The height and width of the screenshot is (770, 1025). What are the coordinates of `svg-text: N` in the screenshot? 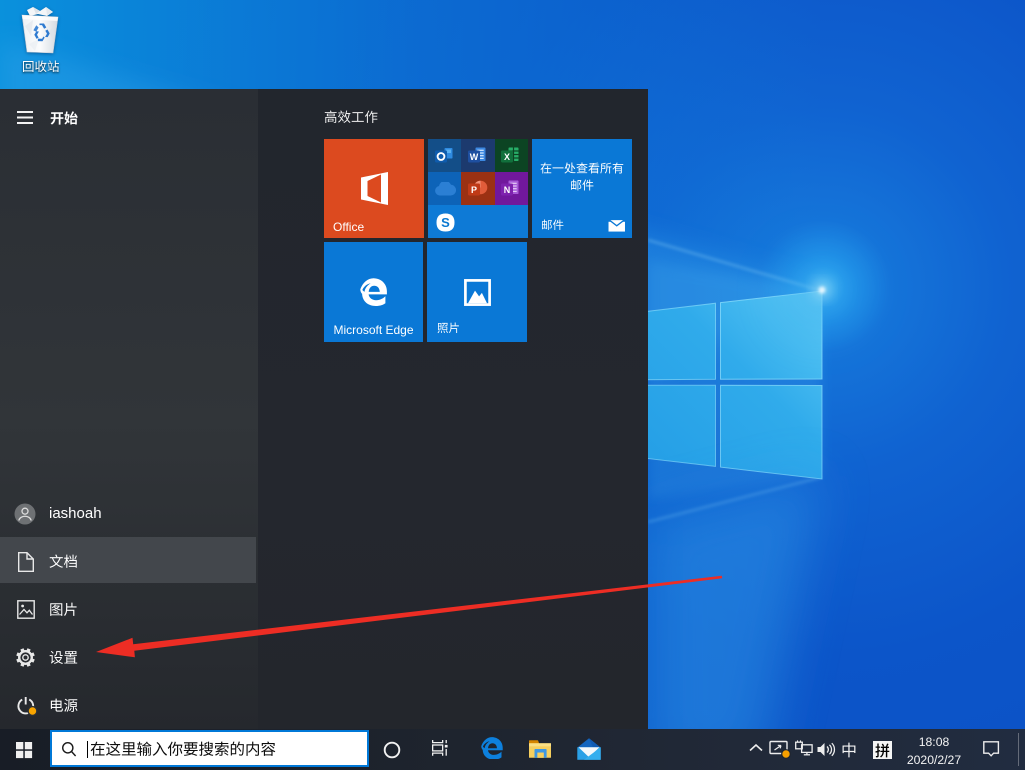 It's located at (507, 190).